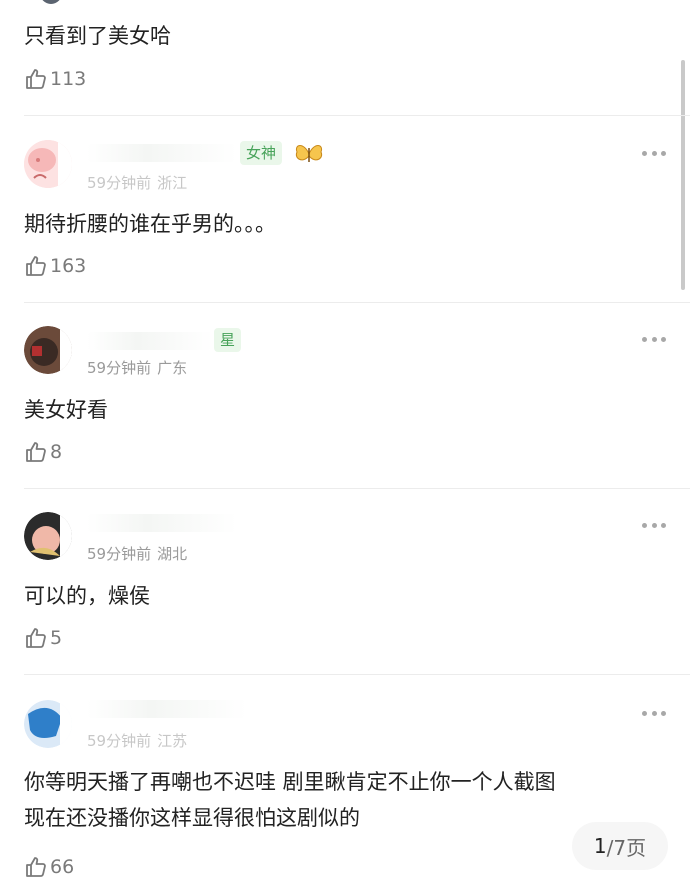  I want to click on comment-text: 可以的，燥侯, so click(87, 596).